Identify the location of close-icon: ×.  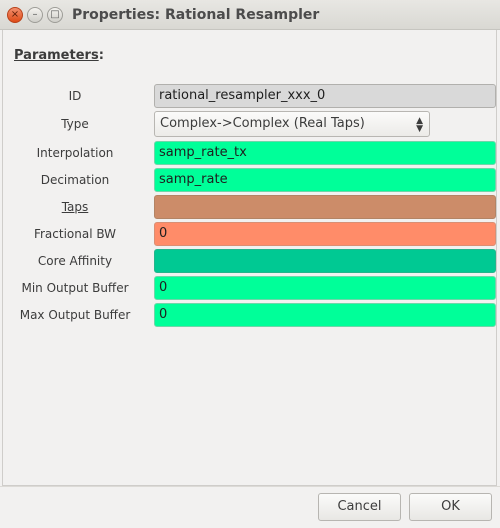
(15, 14).